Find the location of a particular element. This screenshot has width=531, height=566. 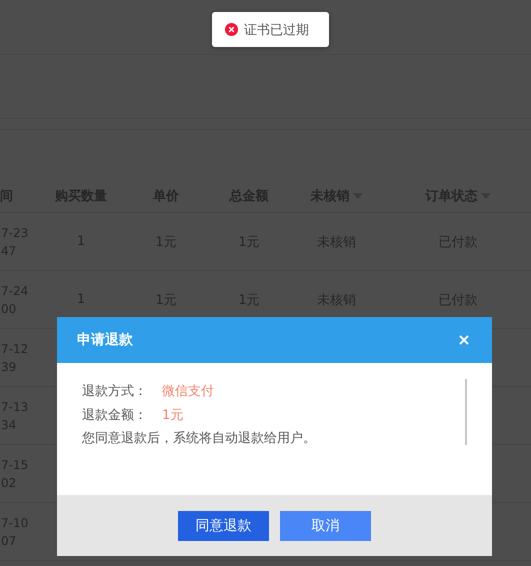

field-value: 1元 is located at coordinates (173, 415).